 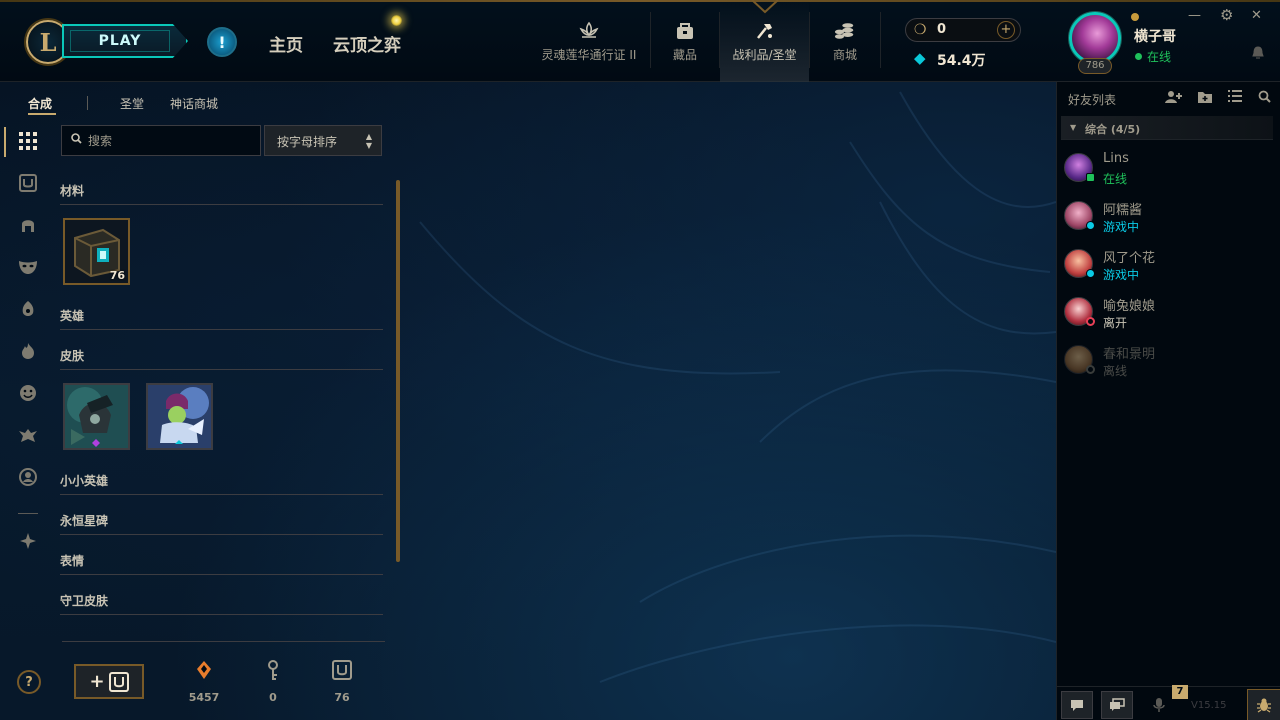 I want to click on alert-icon: !, so click(x=222, y=42).